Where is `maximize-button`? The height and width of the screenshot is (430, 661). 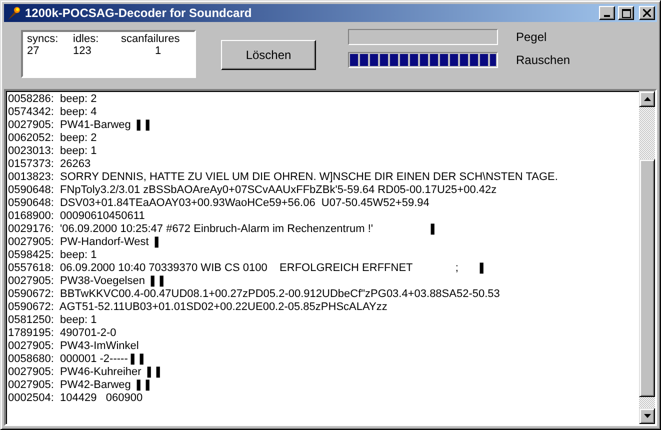 maximize-button is located at coordinates (626, 13).